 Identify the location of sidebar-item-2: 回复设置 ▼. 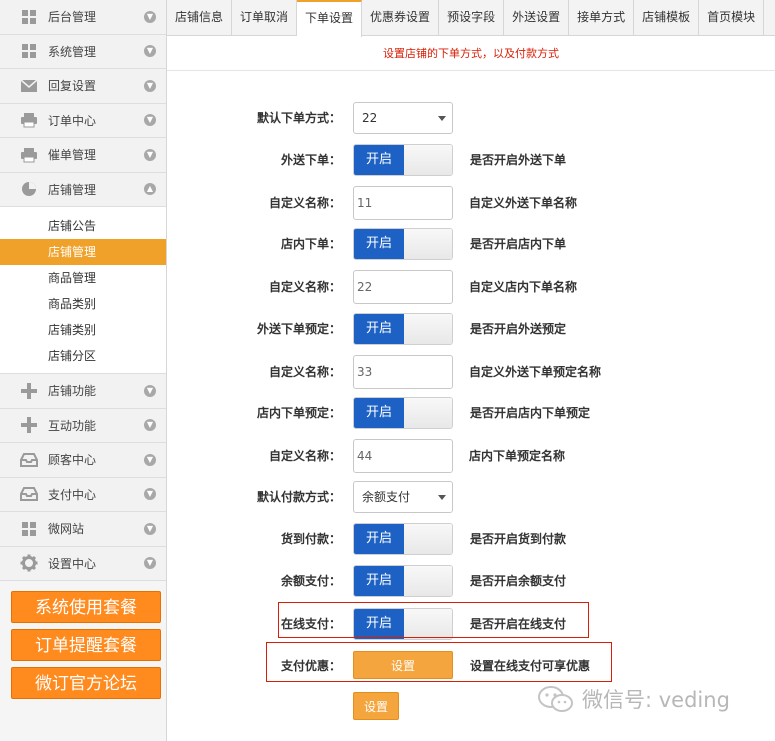
(83, 86).